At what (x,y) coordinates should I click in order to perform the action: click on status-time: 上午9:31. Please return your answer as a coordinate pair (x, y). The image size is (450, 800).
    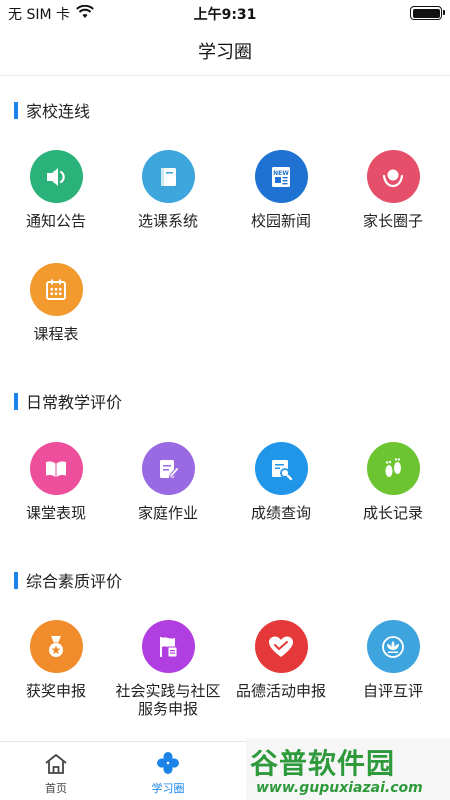
    Looking at the image, I should click on (225, 15).